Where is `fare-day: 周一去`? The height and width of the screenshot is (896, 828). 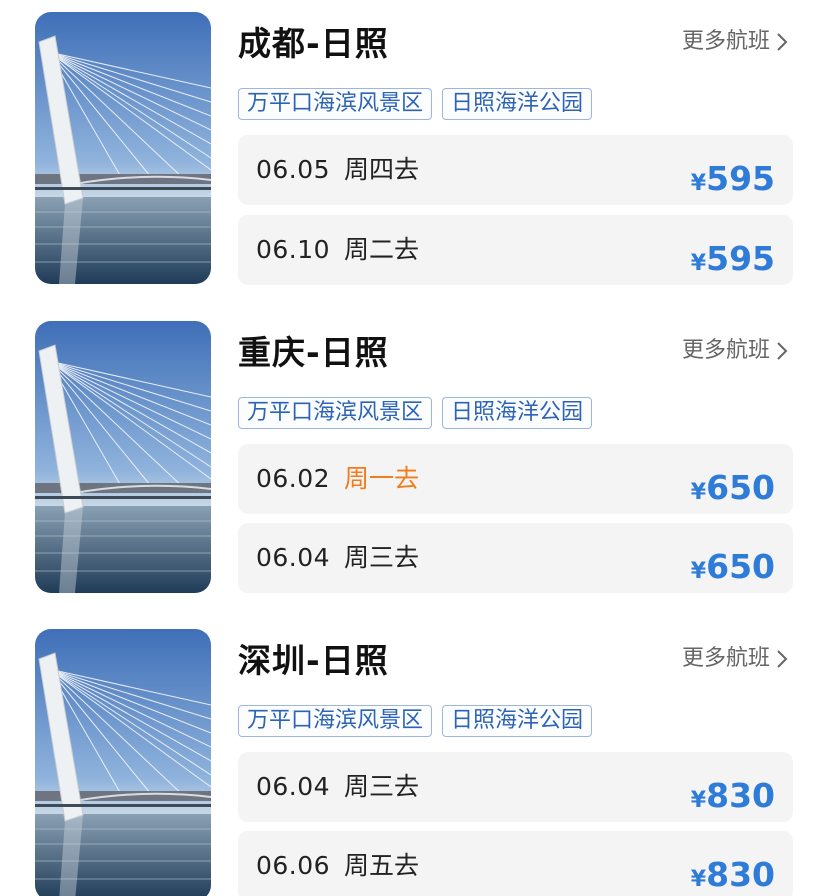
fare-day: 周一去 is located at coordinates (382, 478).